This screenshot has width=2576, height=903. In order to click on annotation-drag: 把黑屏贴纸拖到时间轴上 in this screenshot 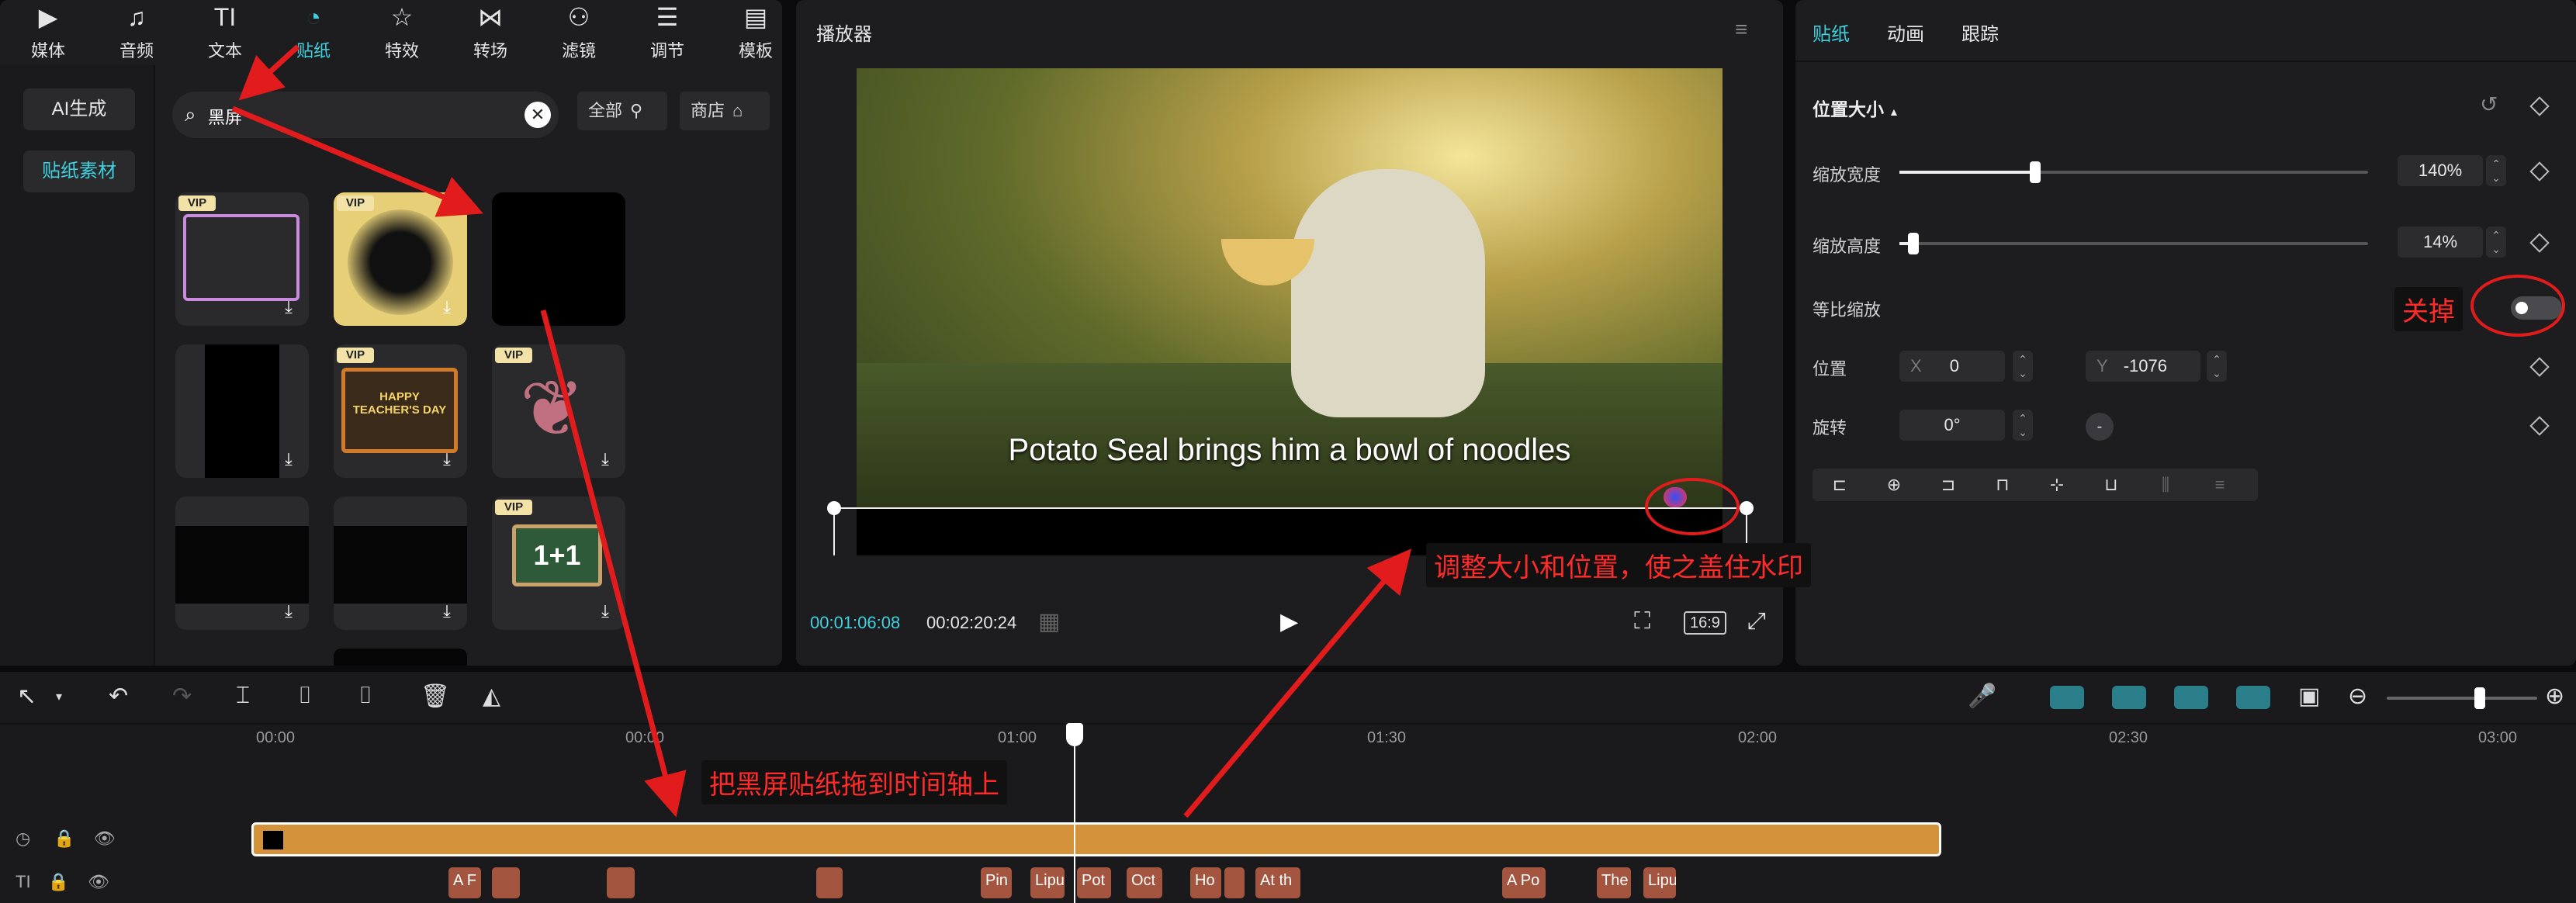, I will do `click(854, 782)`.